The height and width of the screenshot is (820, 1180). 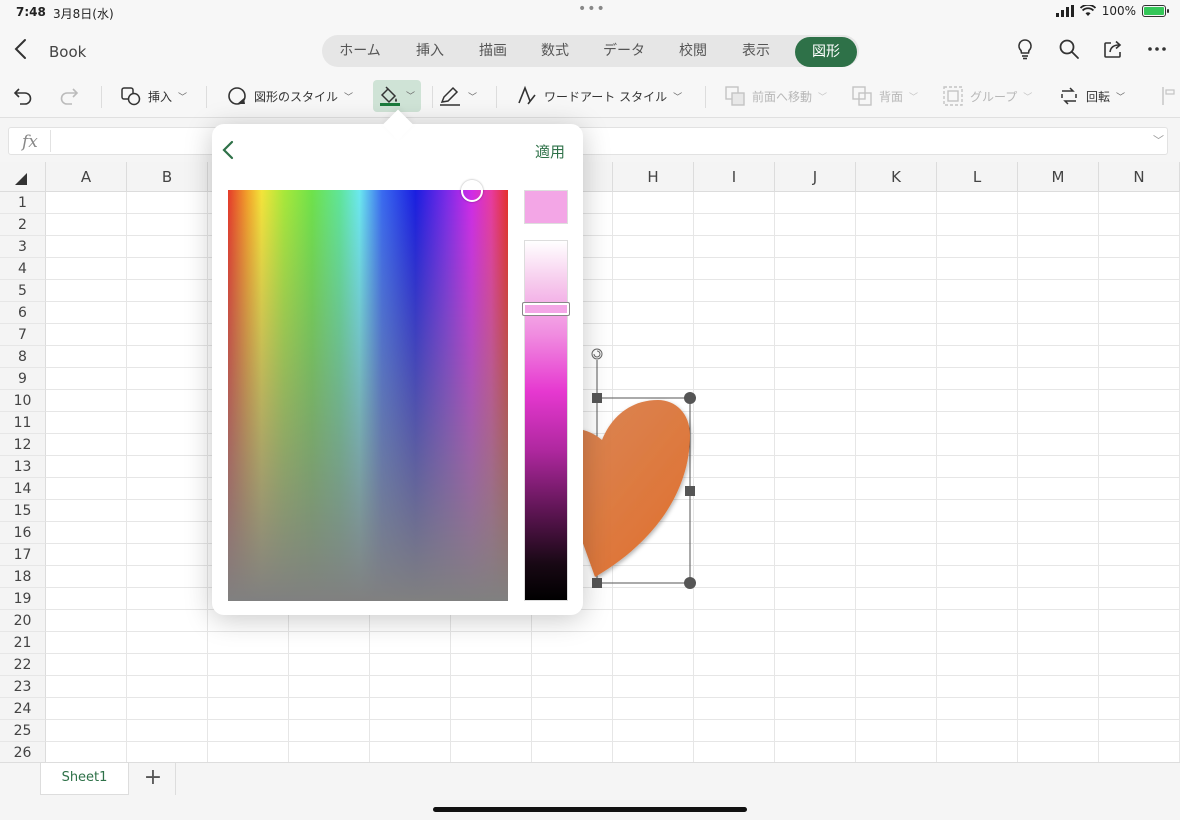 What do you see at coordinates (590, 809) in the screenshot?
I see `home-indicator` at bounding box center [590, 809].